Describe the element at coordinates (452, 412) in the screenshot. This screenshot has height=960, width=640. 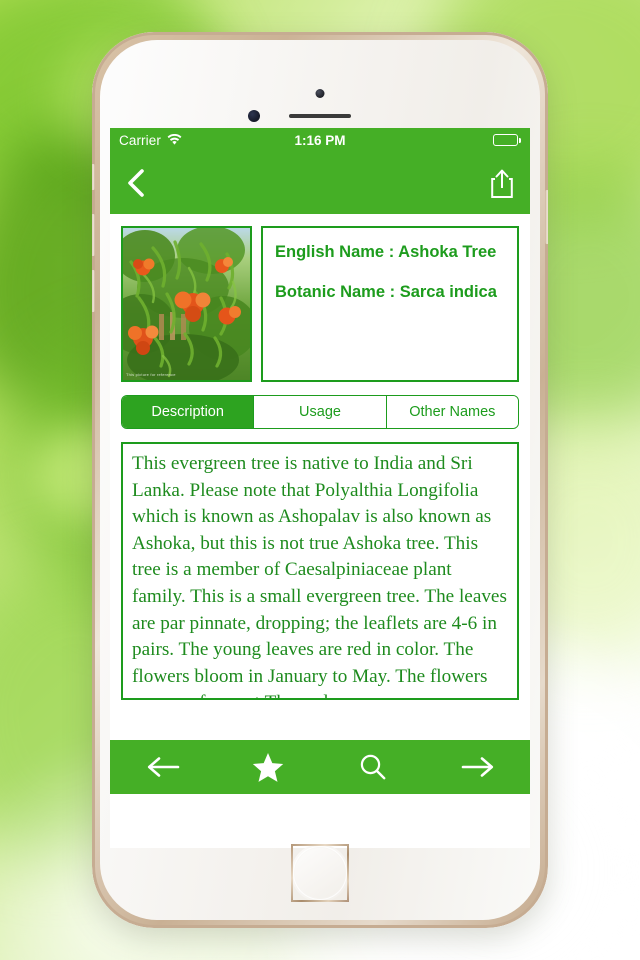
I see `tab-other-names: Other Names` at that location.